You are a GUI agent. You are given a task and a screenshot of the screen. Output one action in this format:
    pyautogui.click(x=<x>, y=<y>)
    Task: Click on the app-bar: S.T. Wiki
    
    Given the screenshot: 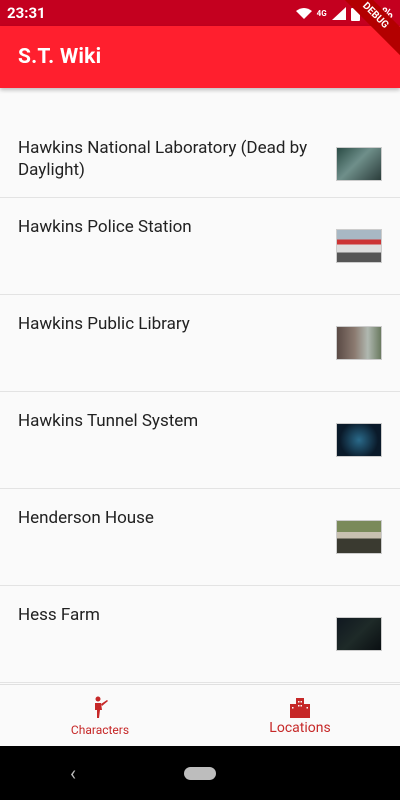 What is the action you would take?
    pyautogui.click(x=200, y=57)
    